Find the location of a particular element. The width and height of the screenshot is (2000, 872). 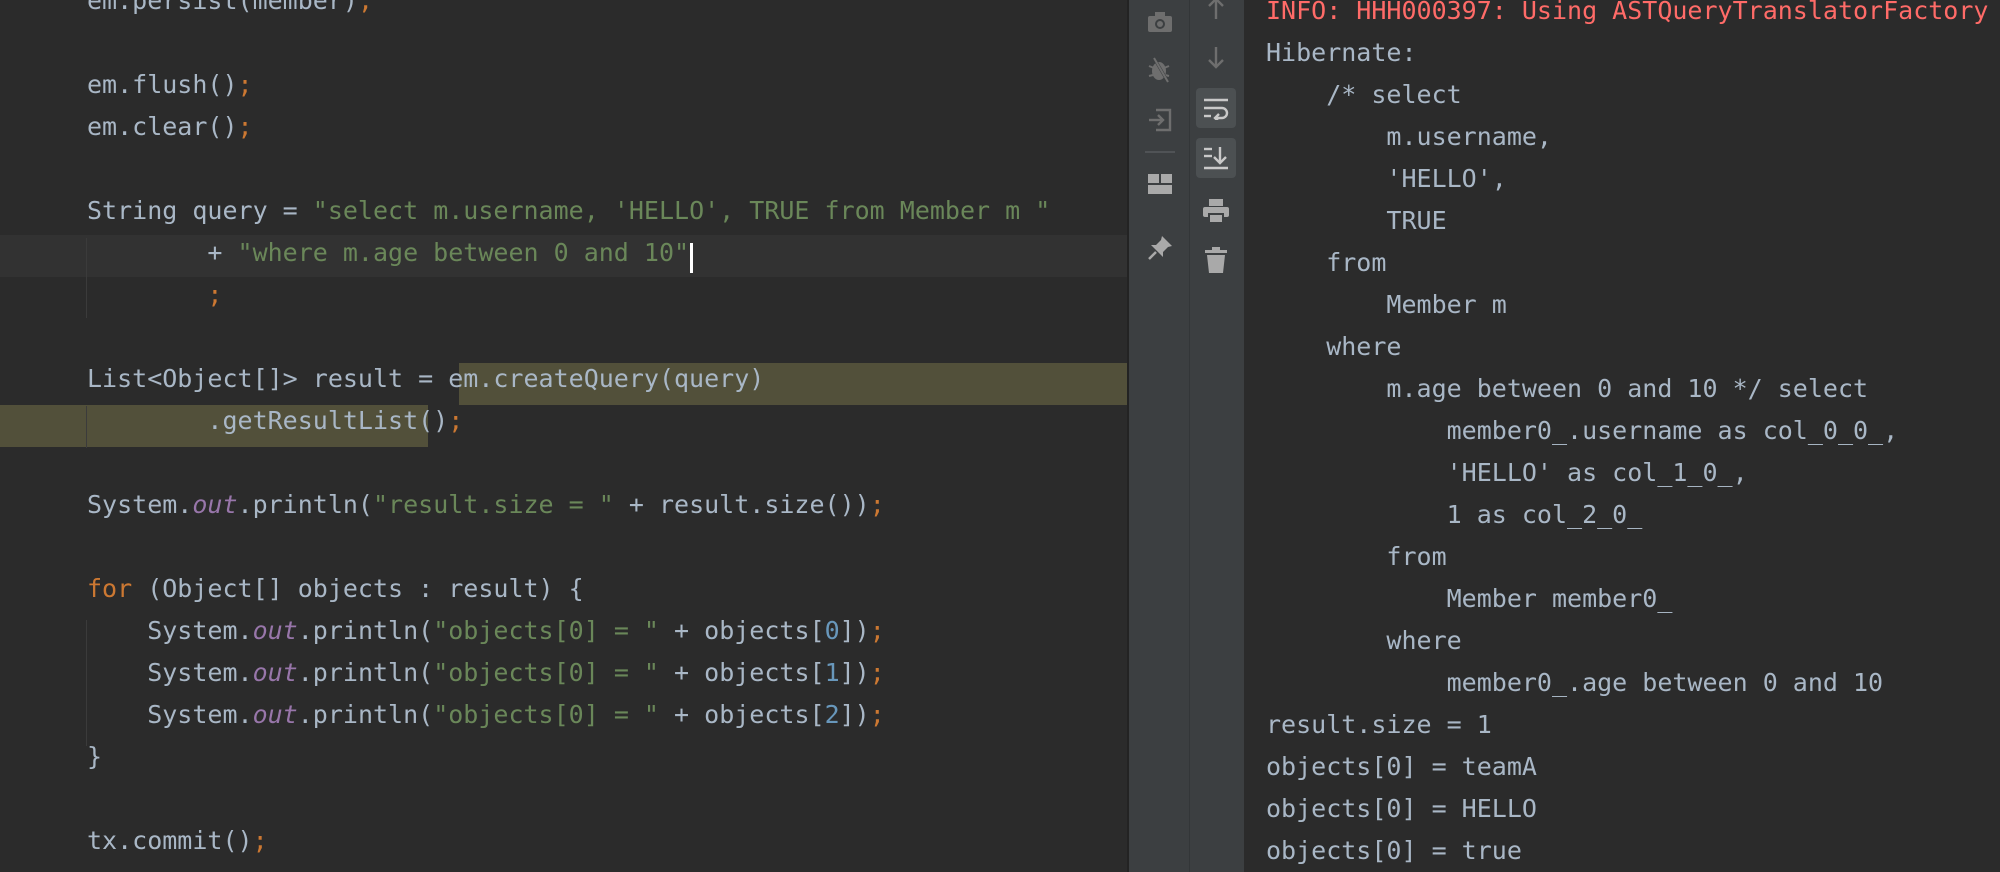

code-token: + is located at coordinates (162, 252).